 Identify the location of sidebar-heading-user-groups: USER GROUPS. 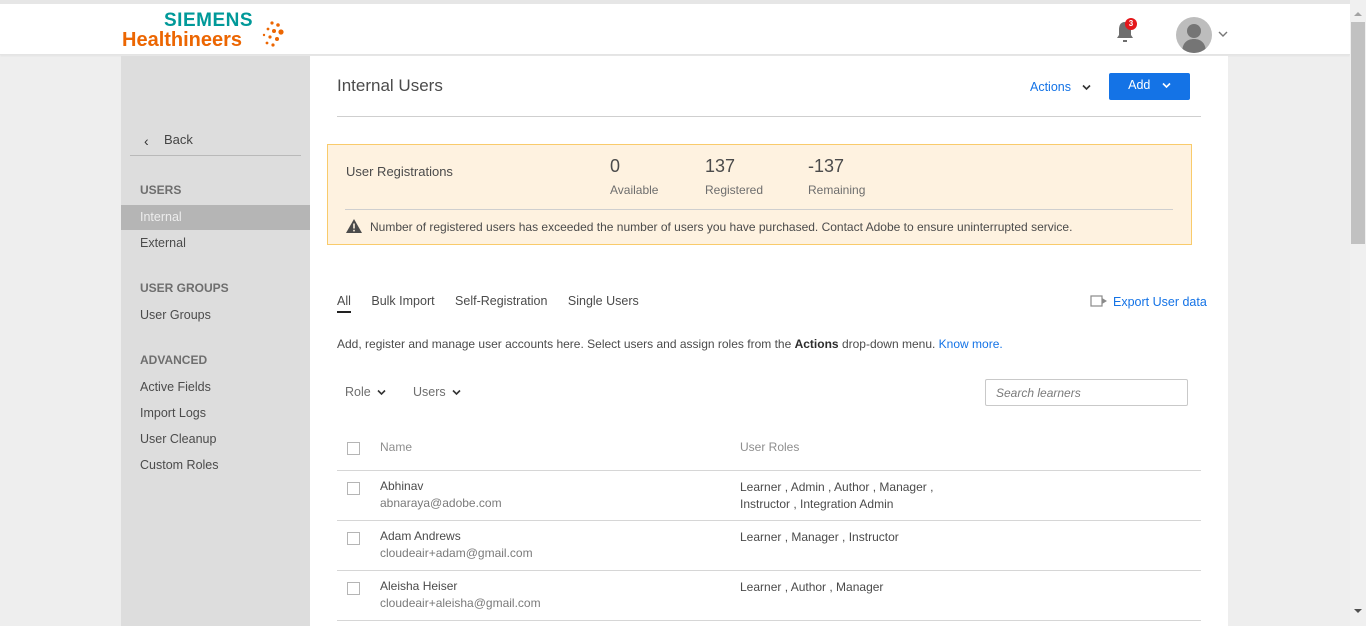
(184, 288).